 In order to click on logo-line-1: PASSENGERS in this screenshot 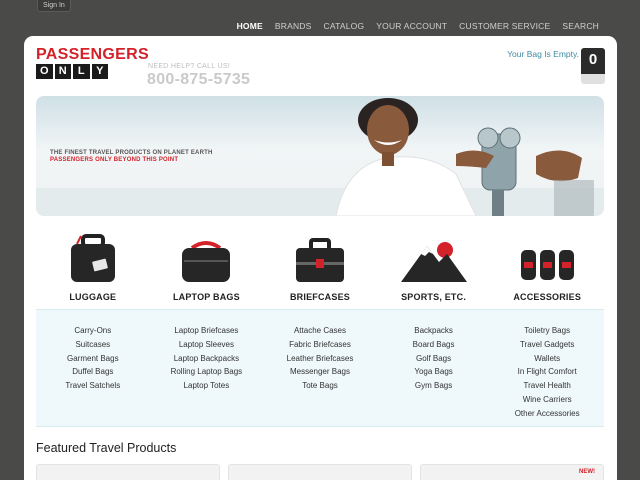, I will do `click(92, 54)`.